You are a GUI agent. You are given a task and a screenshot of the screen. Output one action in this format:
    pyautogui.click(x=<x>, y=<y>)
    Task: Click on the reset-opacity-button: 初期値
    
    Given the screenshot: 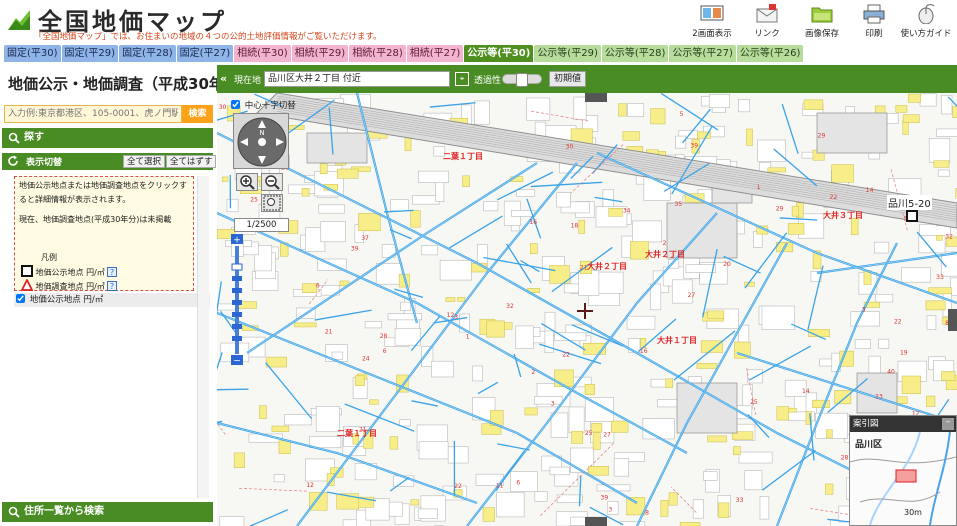 What is the action you would take?
    pyautogui.click(x=568, y=79)
    